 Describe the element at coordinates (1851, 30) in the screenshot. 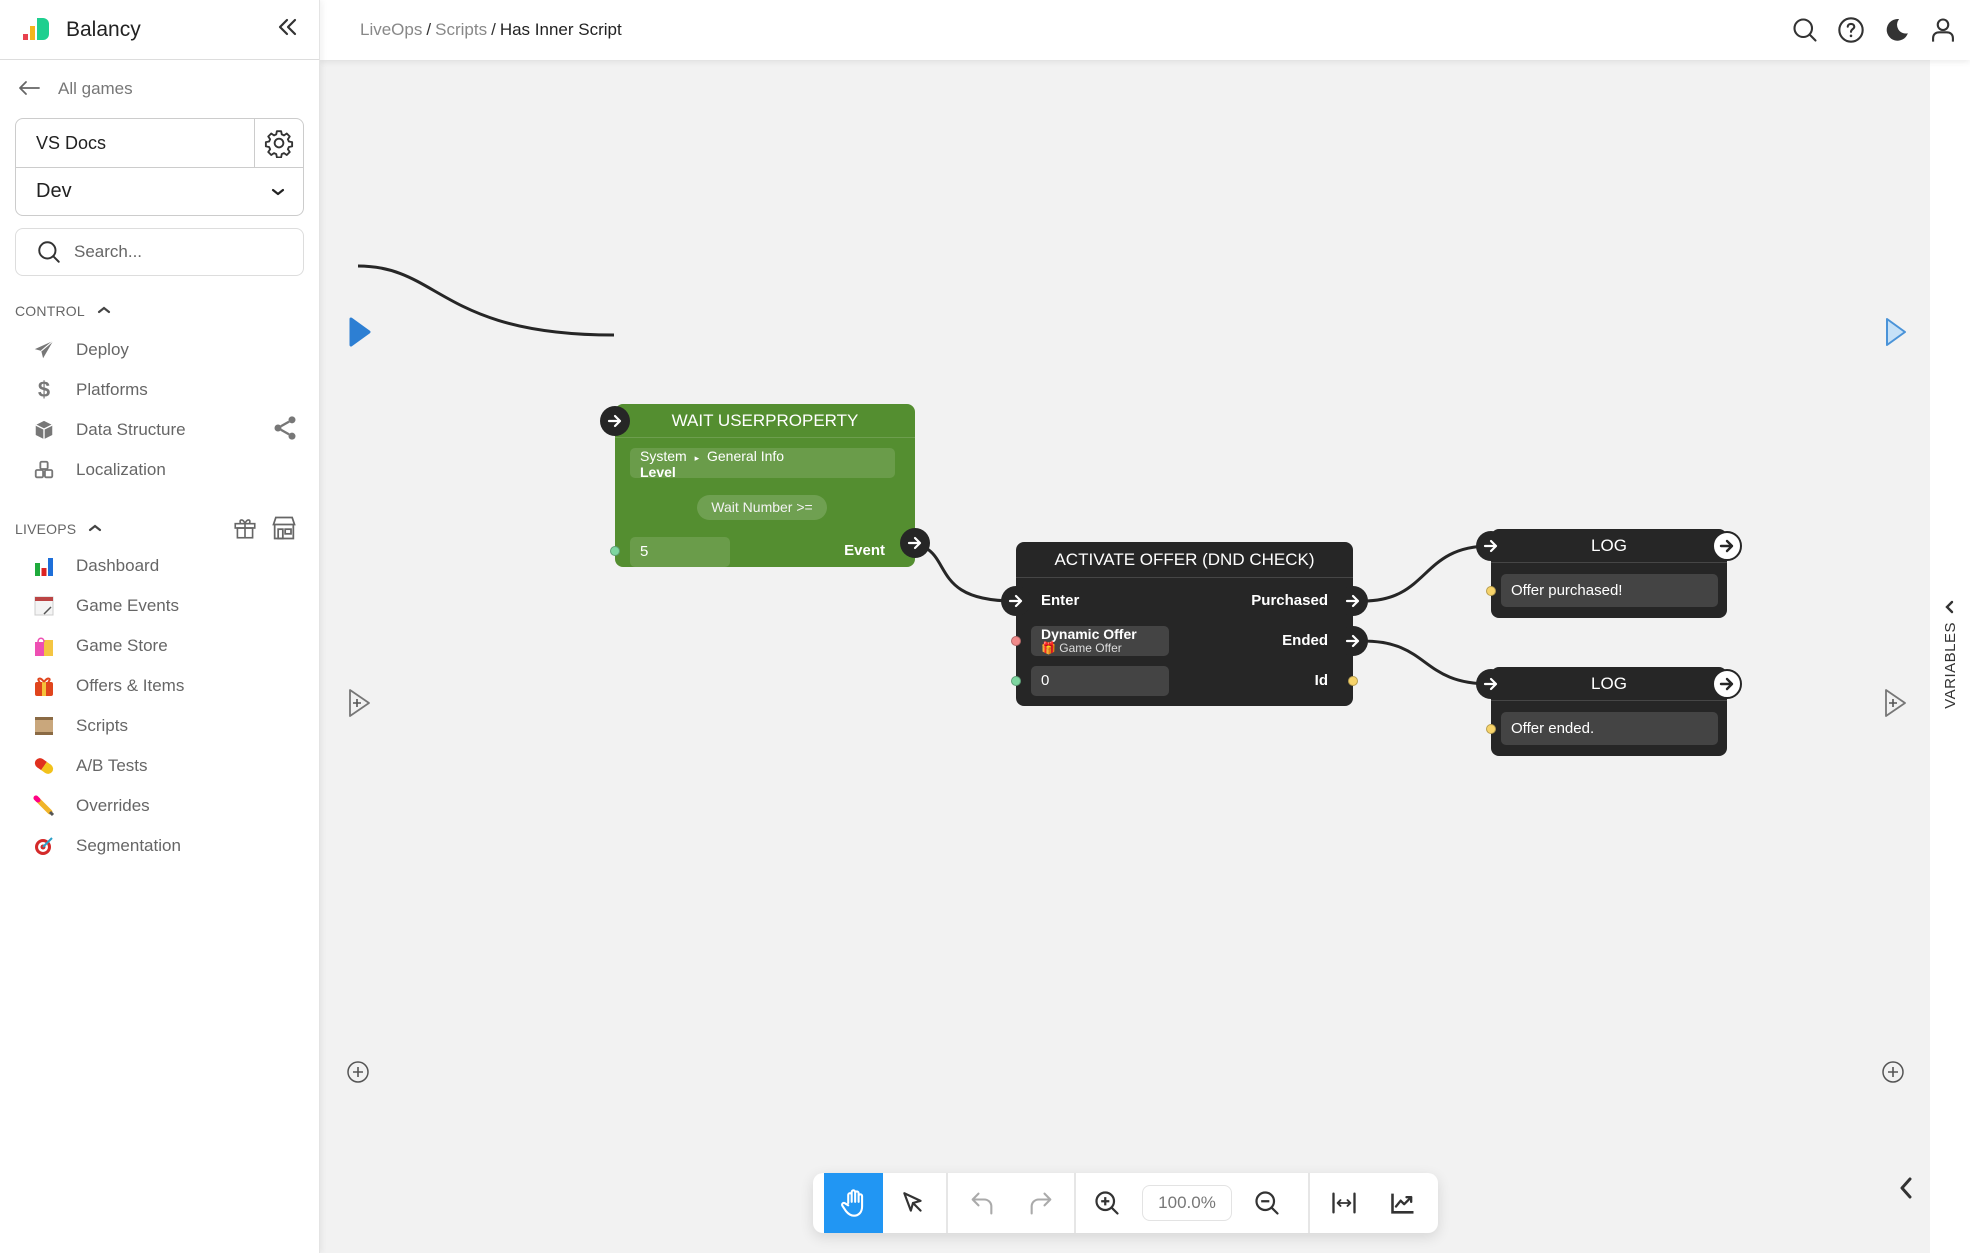

I see `help-icon` at that location.